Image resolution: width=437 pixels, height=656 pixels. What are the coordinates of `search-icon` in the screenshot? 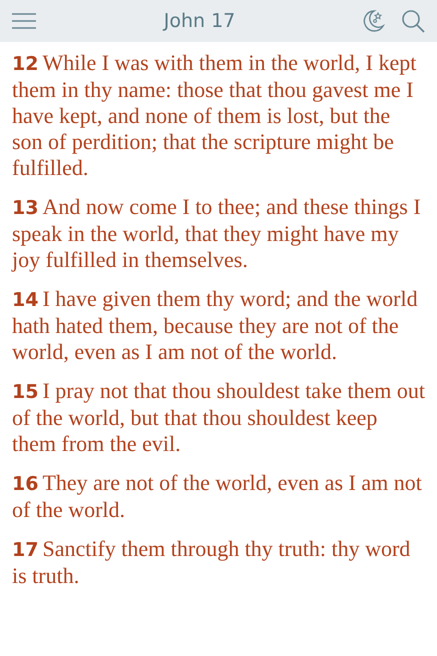 It's located at (413, 21).